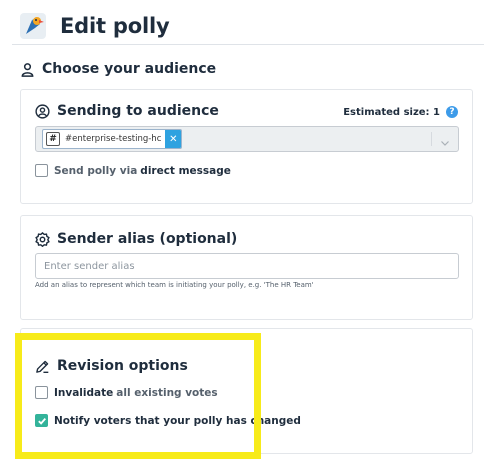 The width and height of the screenshot is (492, 471). Describe the element at coordinates (253, 26) in the screenshot. I see `page-header: Edit polly` at that location.